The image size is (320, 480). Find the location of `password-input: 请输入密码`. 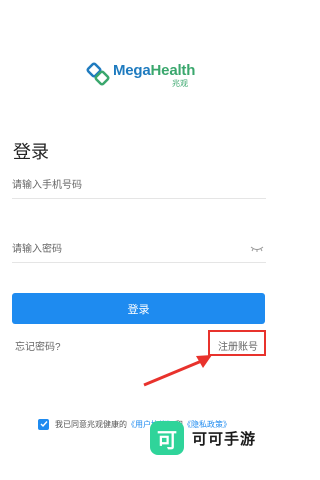

password-input: 请输入密码 is located at coordinates (139, 248).